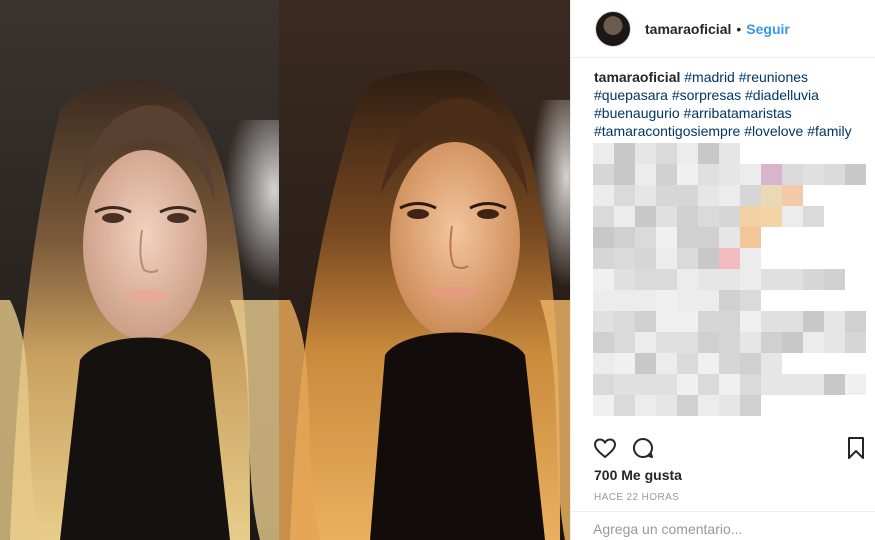  Describe the element at coordinates (638, 475) in the screenshot. I see `like-count: 700 Me gusta` at that location.